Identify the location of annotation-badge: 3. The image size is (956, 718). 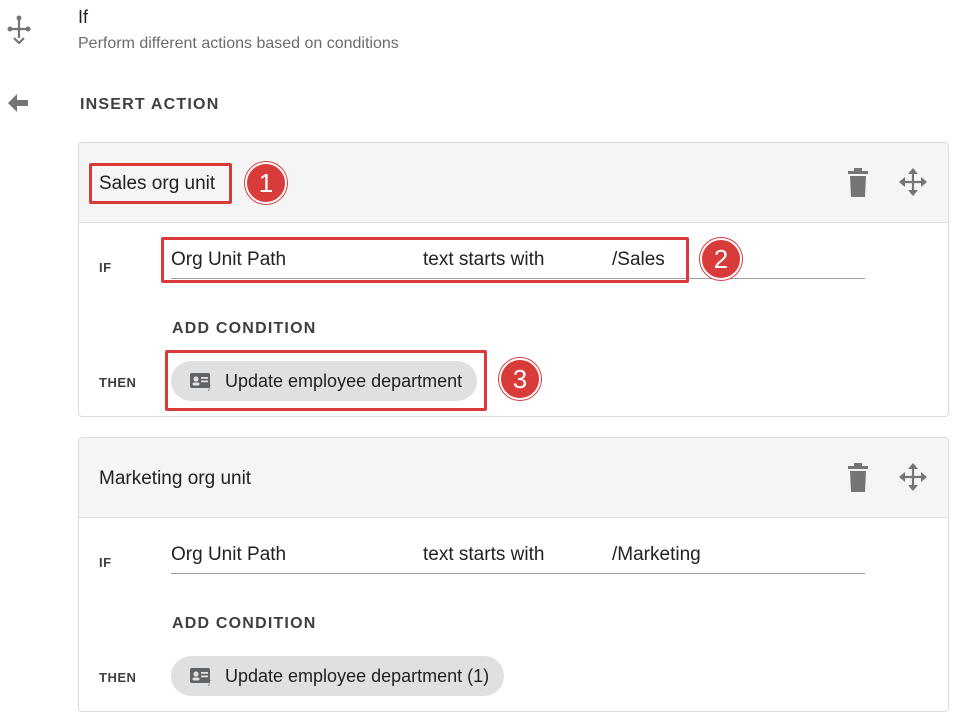
(520, 379).